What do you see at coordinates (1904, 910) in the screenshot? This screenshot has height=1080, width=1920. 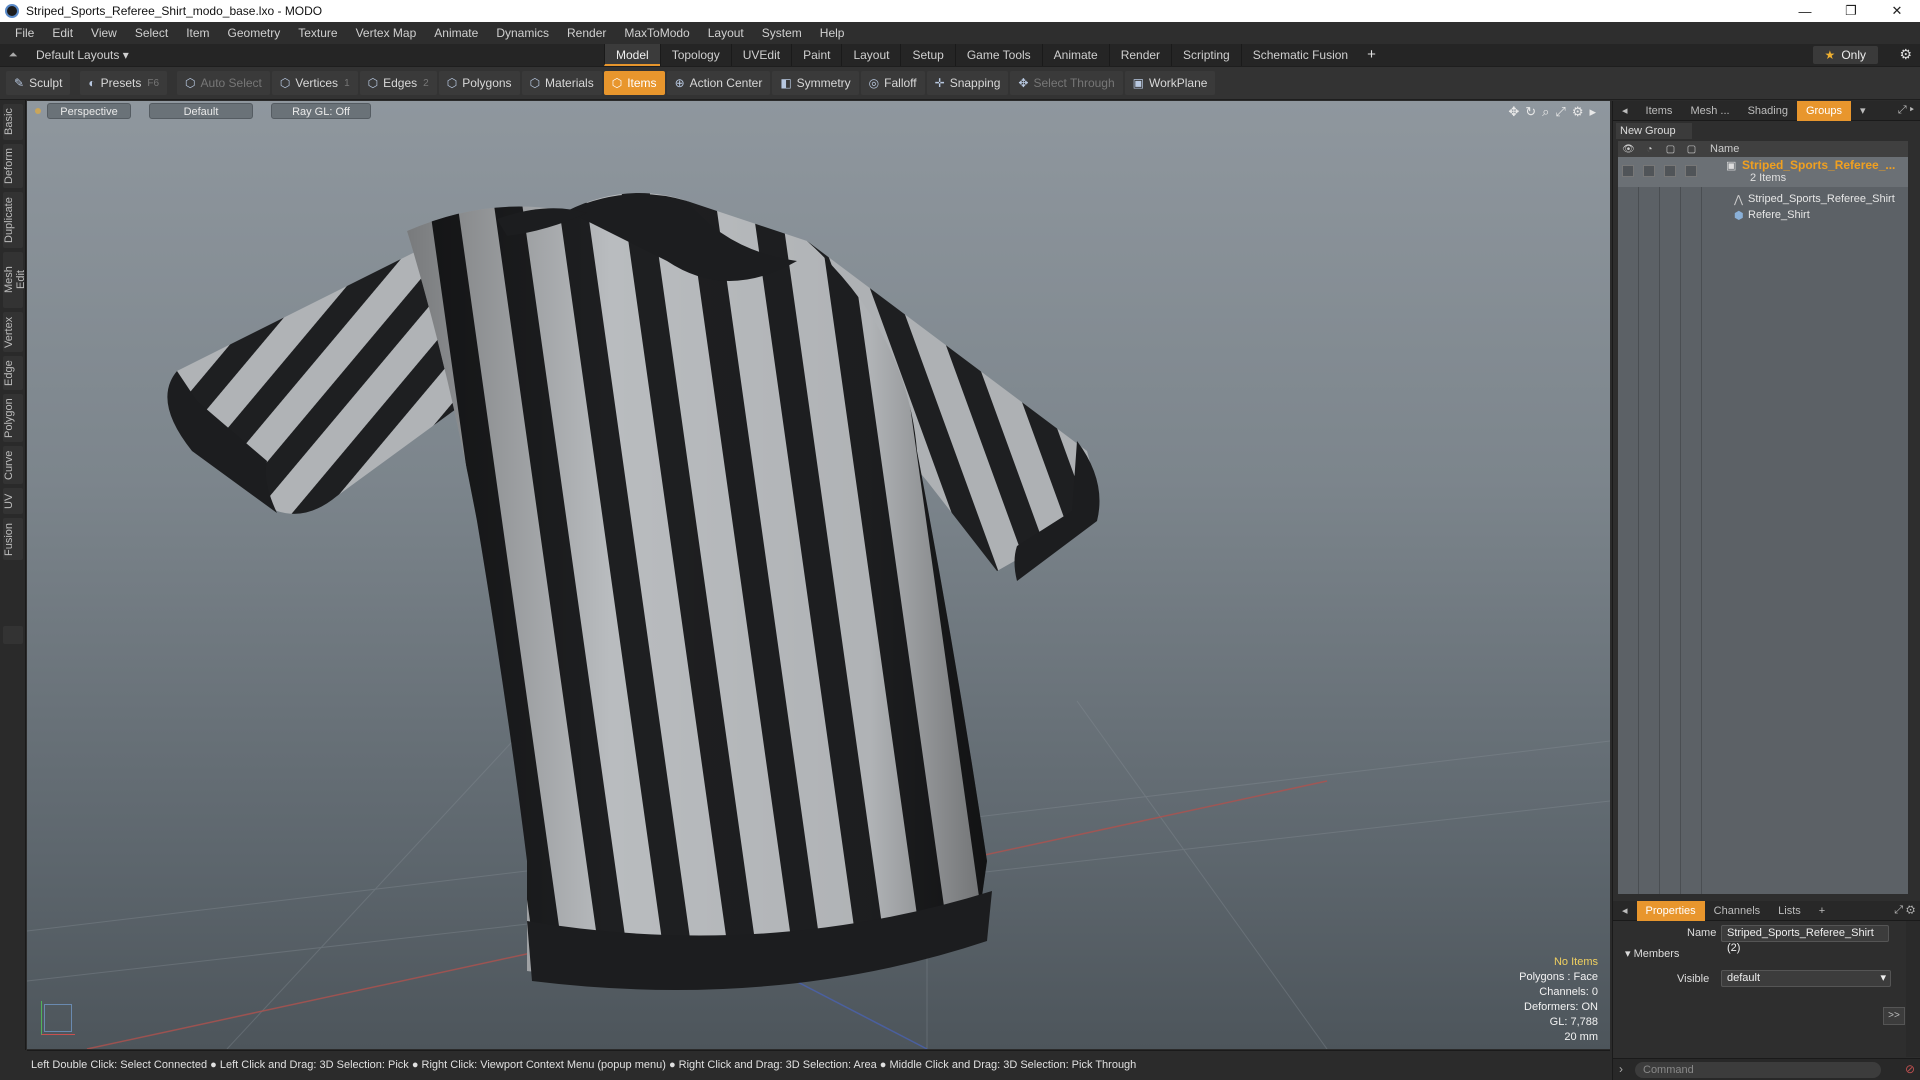 I see `properties-expand-icon: ⤢ ⚙` at bounding box center [1904, 910].